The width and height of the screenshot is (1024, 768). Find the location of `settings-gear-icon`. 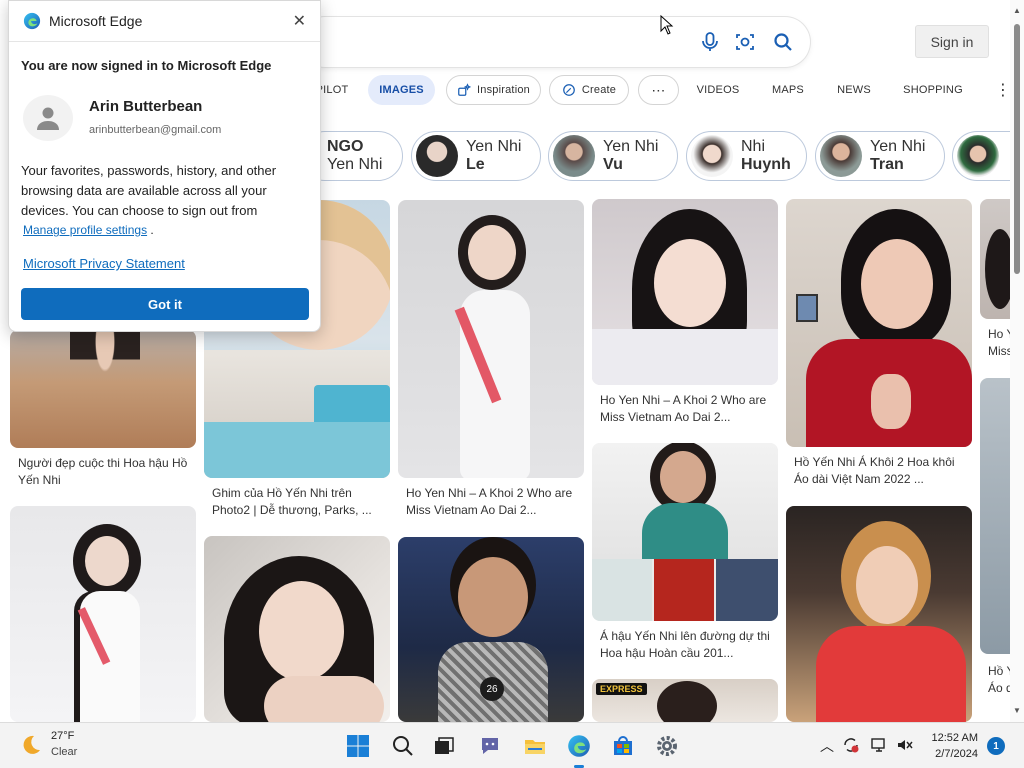

settings-gear-icon is located at coordinates (667, 746).